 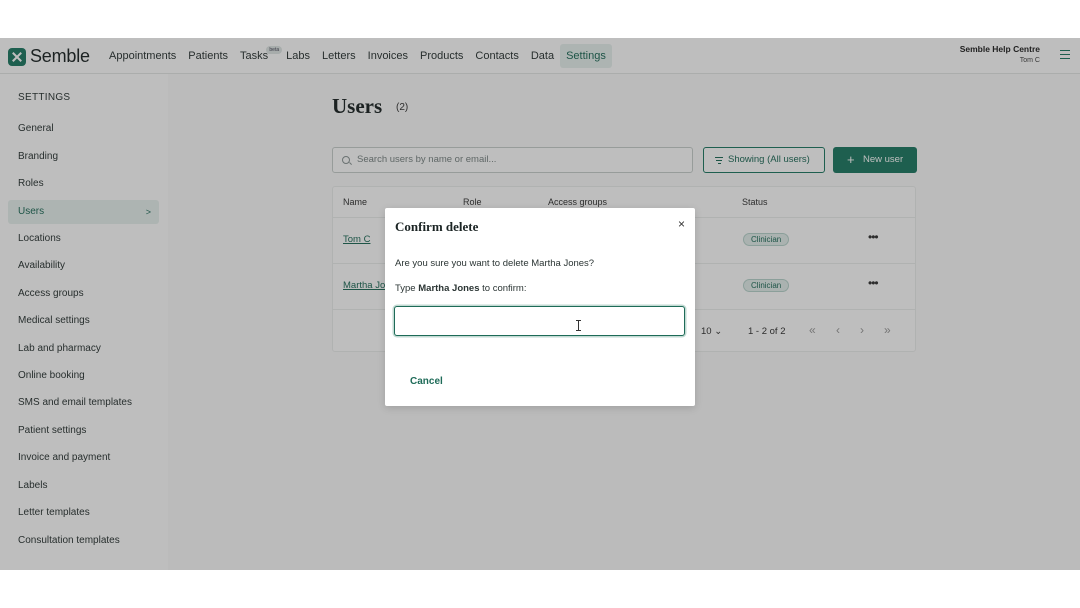 What do you see at coordinates (449, 288) in the screenshot?
I see `instruction-name: Martha Jones` at bounding box center [449, 288].